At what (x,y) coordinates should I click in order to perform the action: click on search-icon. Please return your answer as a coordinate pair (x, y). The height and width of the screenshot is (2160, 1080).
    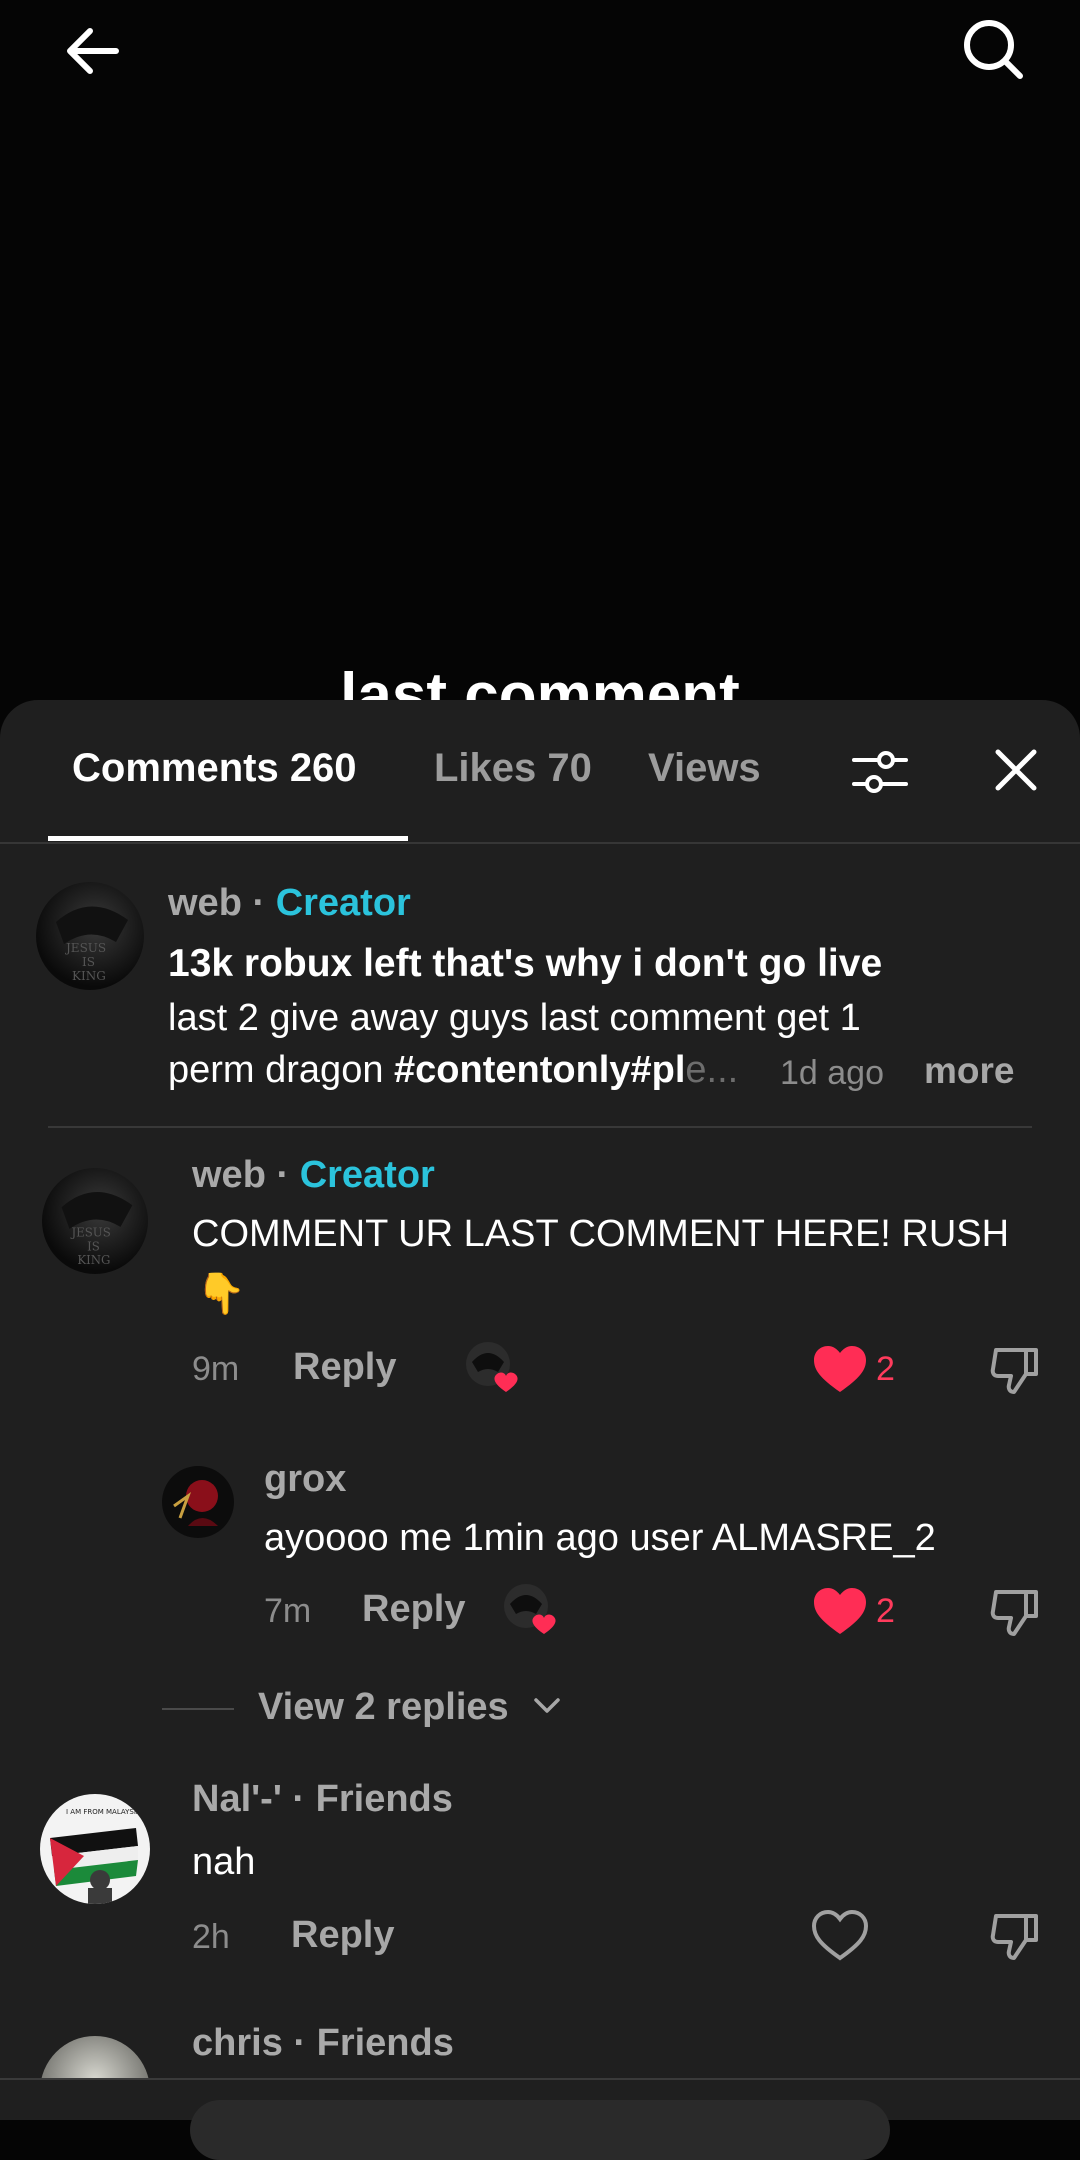
    Looking at the image, I should click on (993, 49).